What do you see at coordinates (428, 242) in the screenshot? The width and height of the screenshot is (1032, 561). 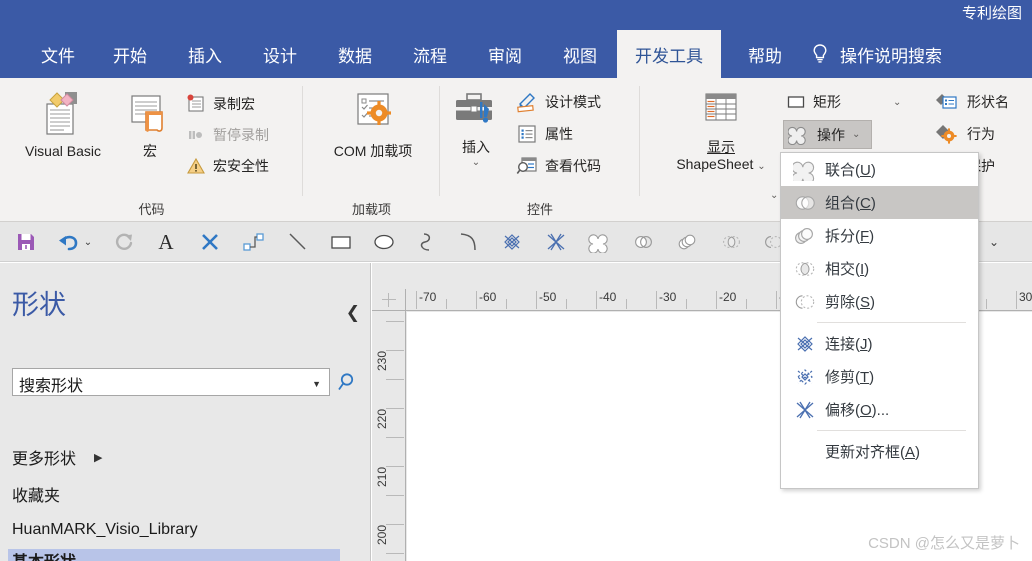 I see `freeform-tool-icon` at bounding box center [428, 242].